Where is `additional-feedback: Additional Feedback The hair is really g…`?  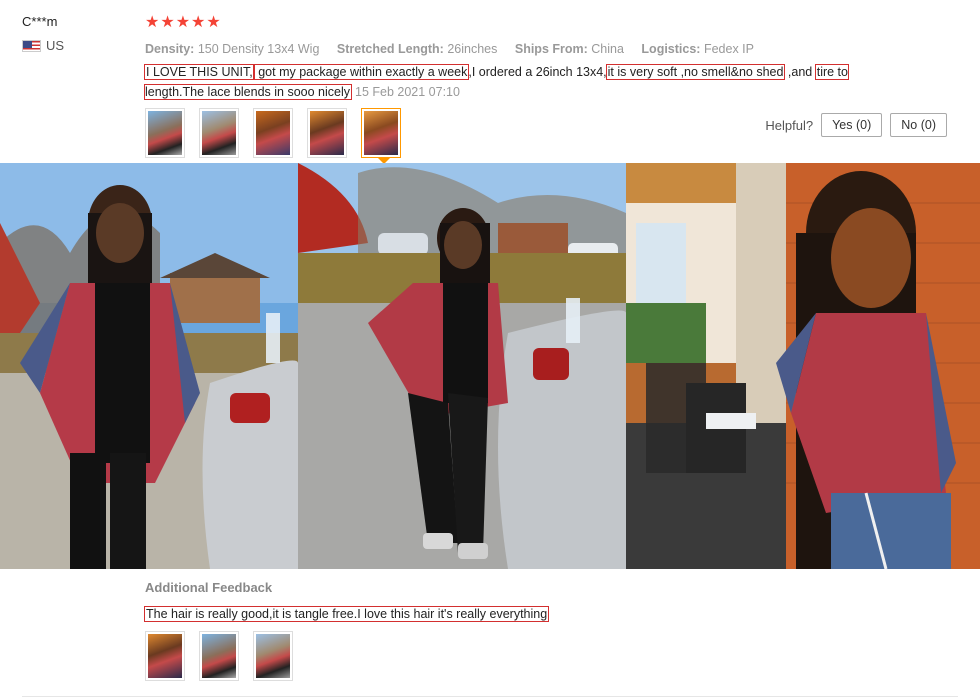 additional-feedback: Additional Feedback The hair is really g… is located at coordinates (346, 630).